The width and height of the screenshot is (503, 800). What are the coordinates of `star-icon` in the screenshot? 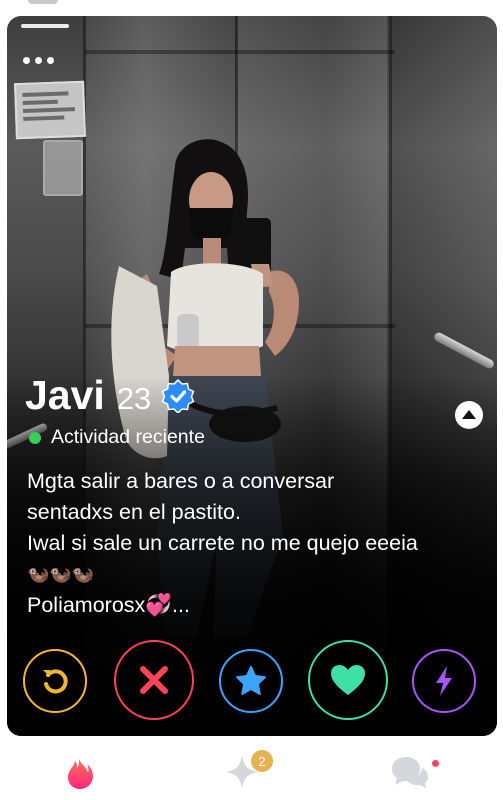 It's located at (251, 680).